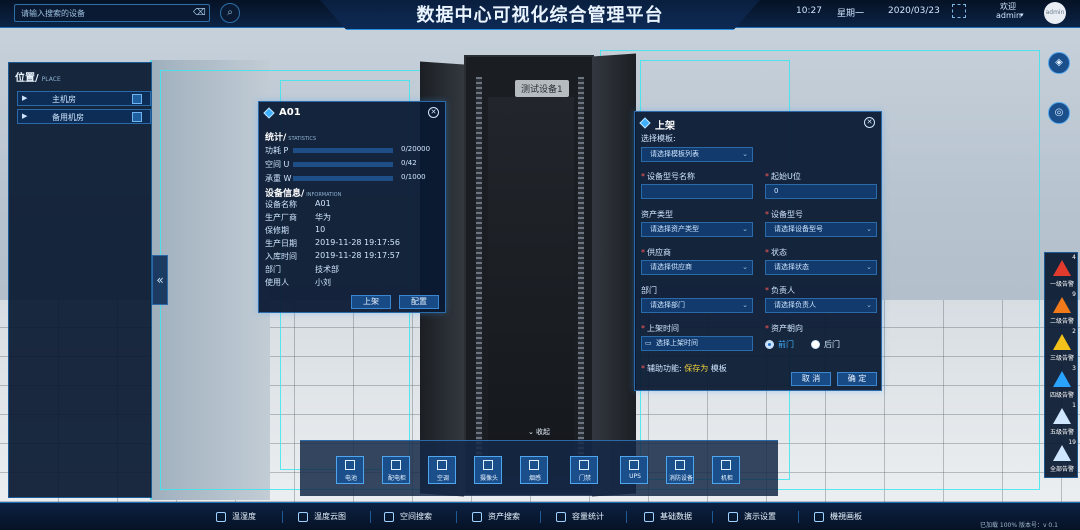  Describe the element at coordinates (1019, 525) in the screenshot. I see `footer-version: 已加载 100% 版本号：v 0.1` at that location.